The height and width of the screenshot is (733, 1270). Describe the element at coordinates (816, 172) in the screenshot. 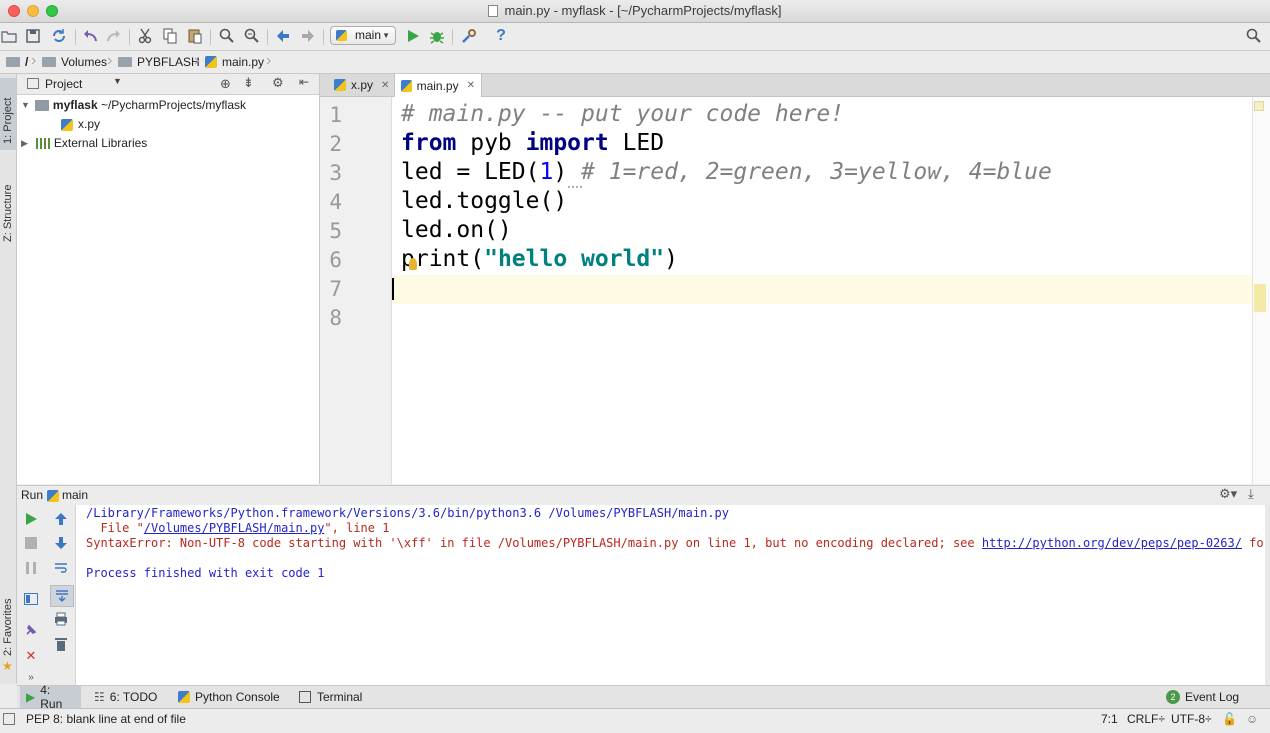

I see `code-comment: # 1=red, 2=green, 3=yellow, 4=blue` at that location.